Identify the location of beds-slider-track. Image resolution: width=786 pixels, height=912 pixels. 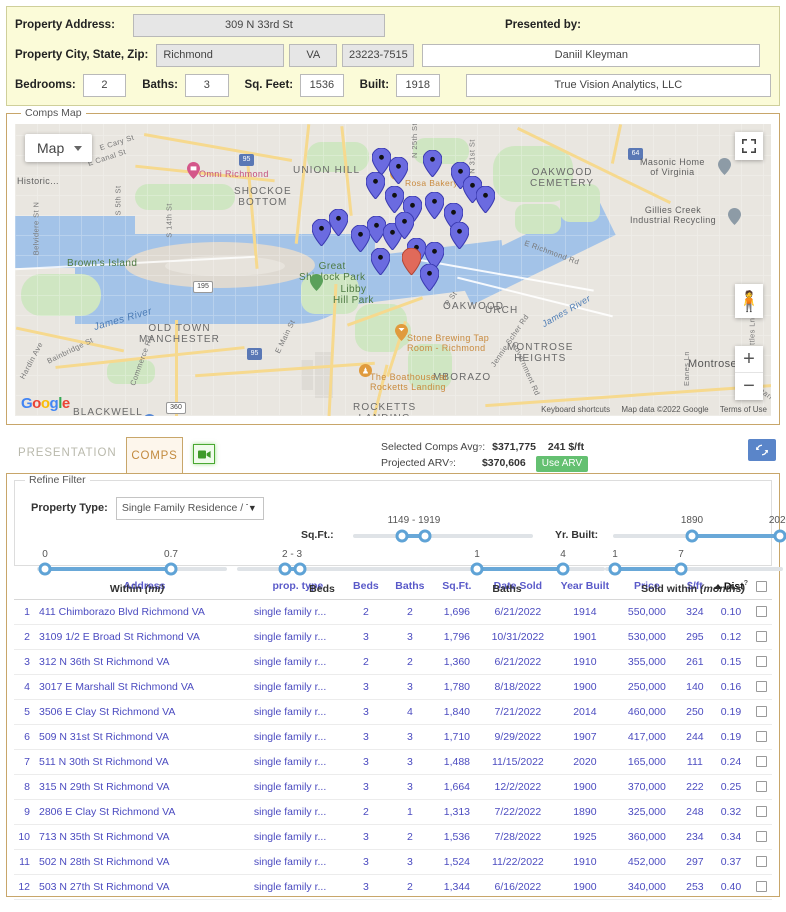
(332, 569).